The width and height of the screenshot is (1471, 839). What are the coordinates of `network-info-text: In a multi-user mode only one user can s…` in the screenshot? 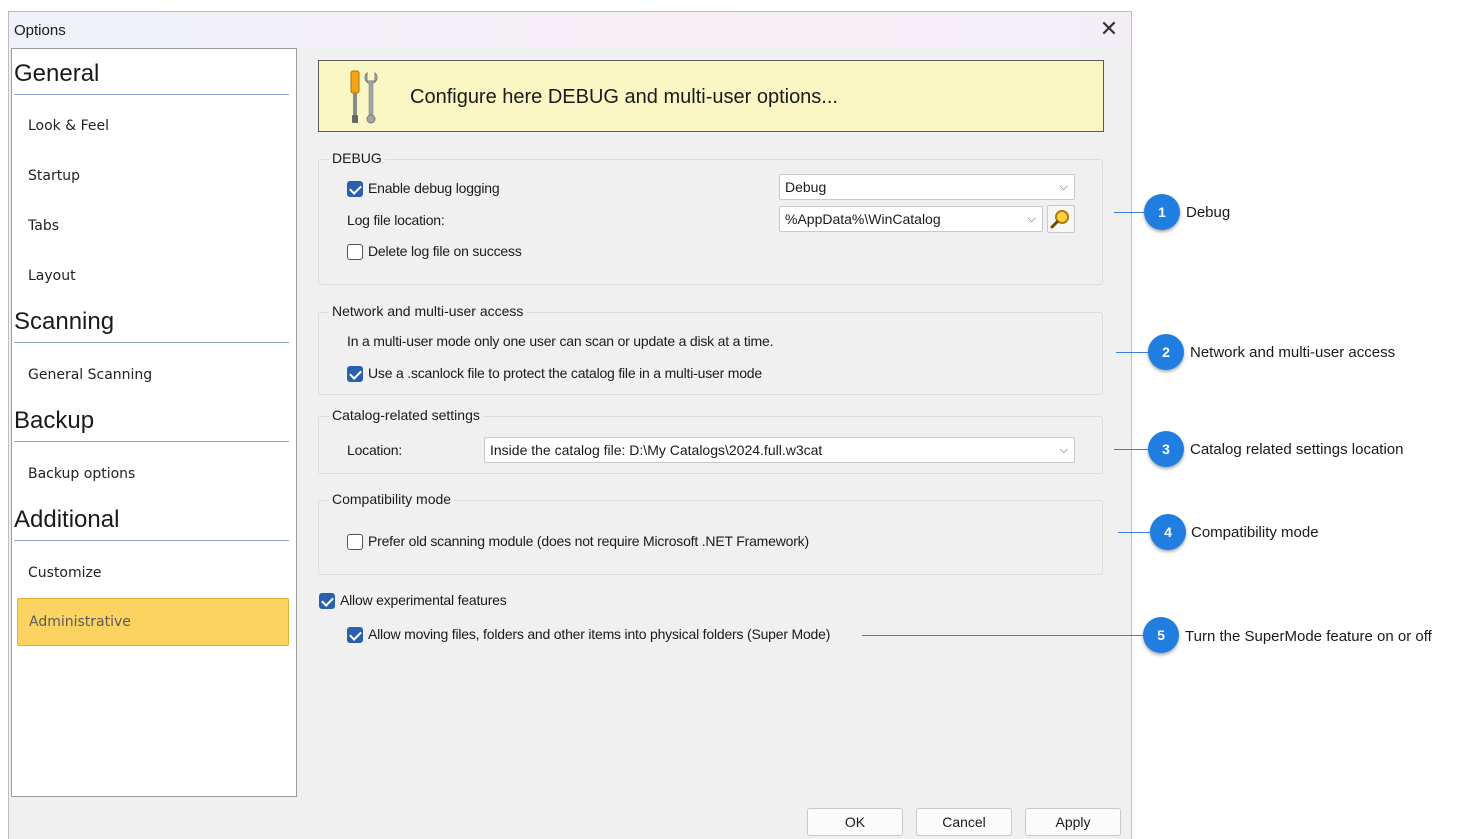 It's located at (560, 341).